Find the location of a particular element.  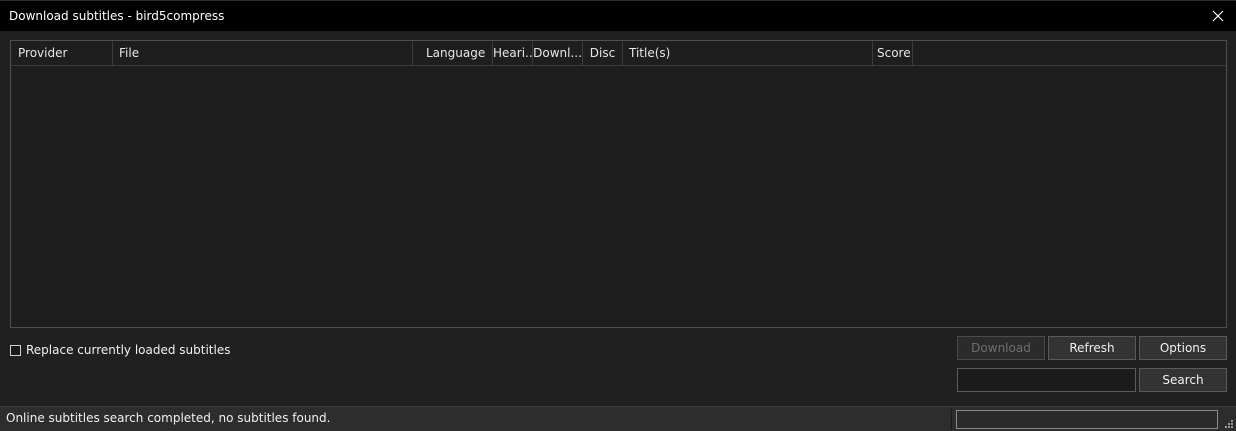

column-header-language: Language is located at coordinates (453, 53).